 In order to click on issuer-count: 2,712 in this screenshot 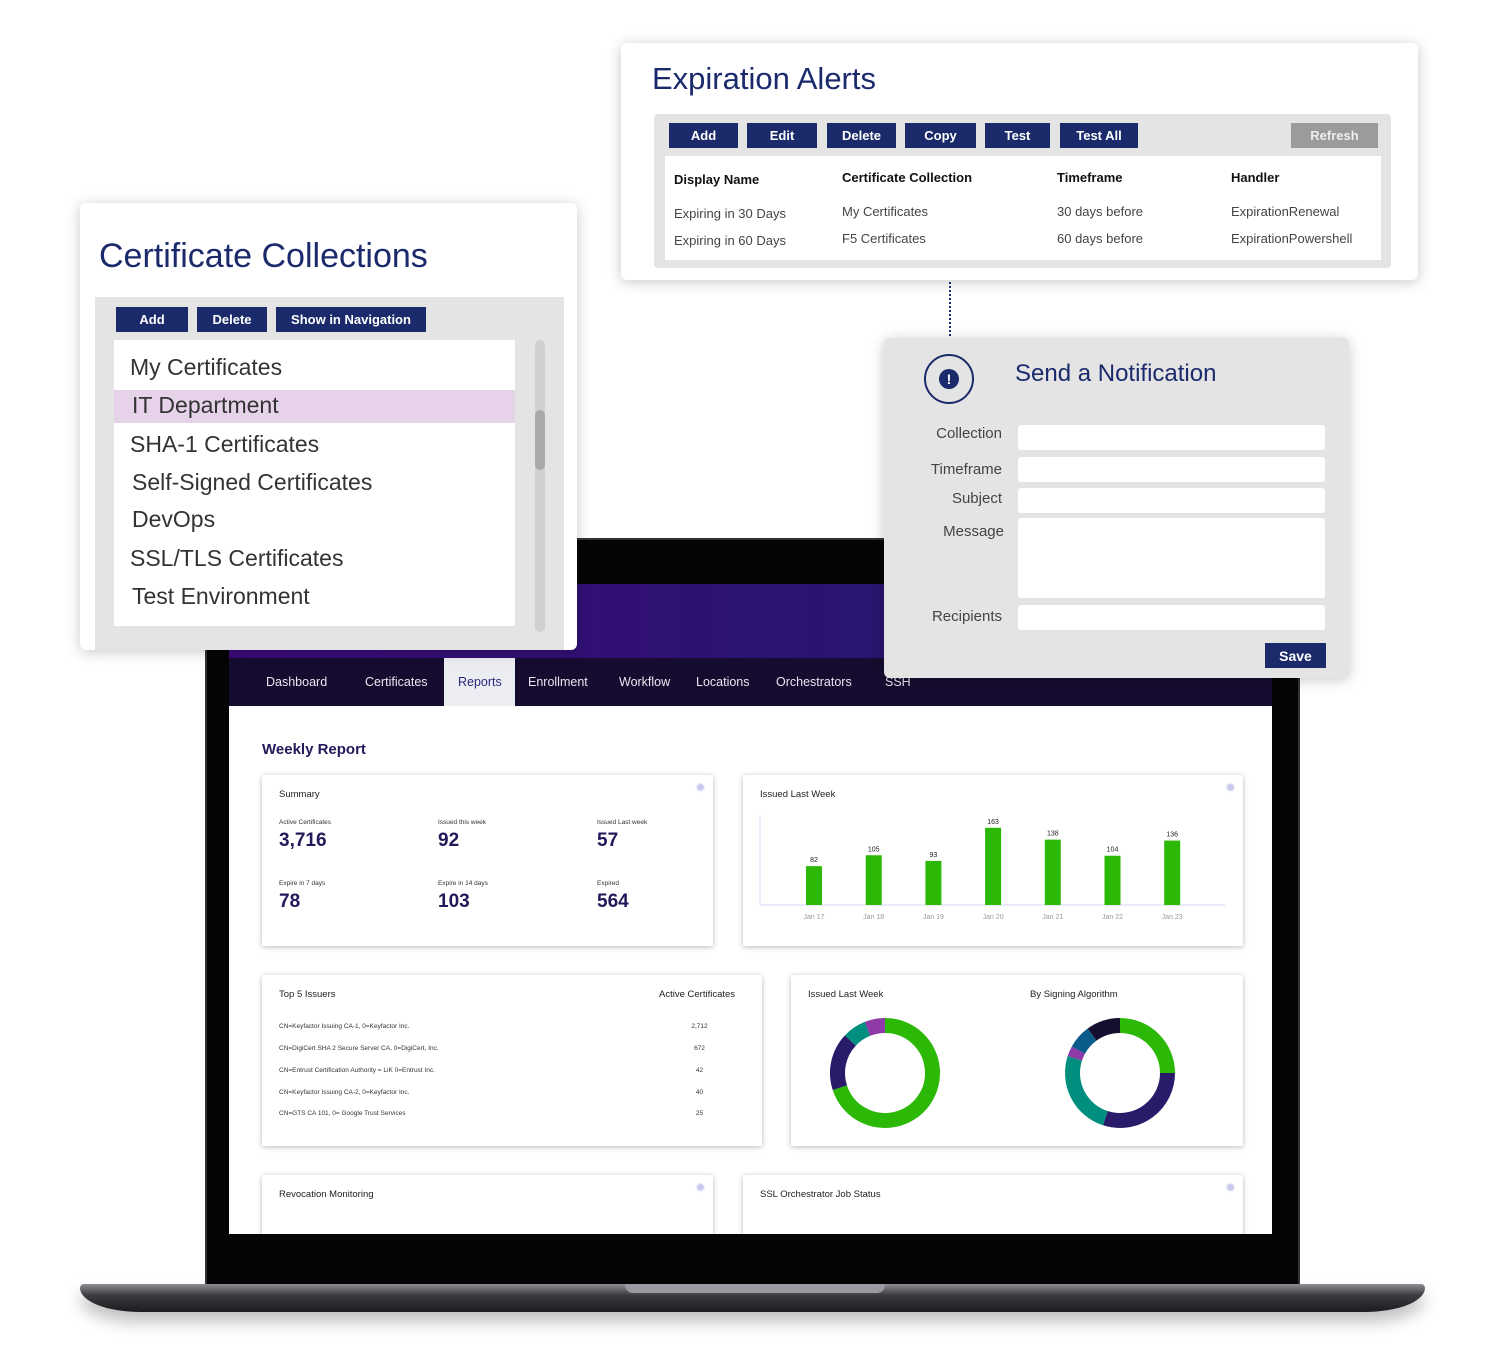, I will do `click(699, 1026)`.